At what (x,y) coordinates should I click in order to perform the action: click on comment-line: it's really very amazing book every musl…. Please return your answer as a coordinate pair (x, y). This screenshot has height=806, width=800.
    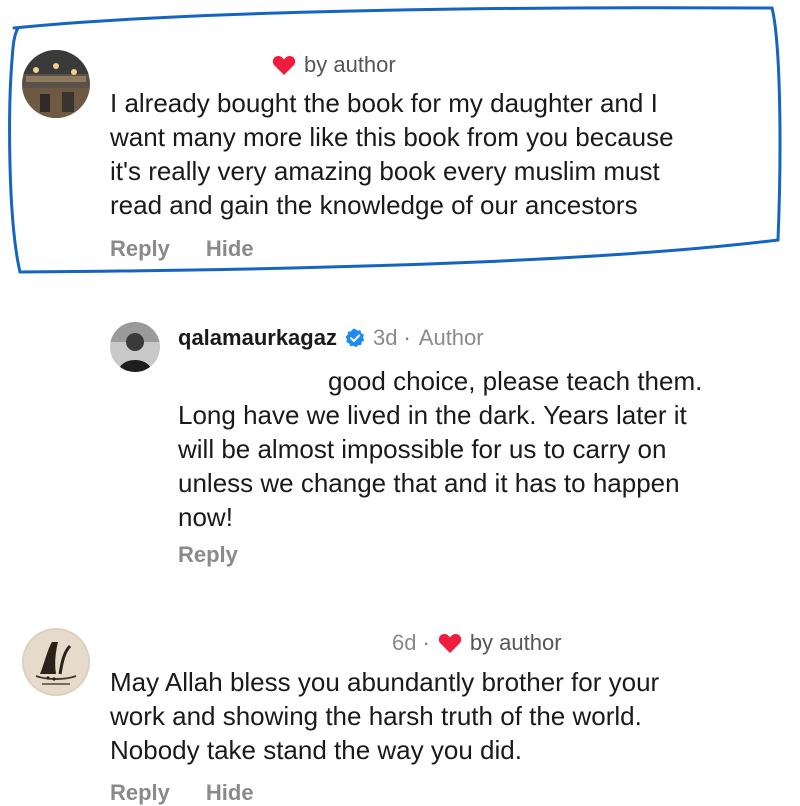
    Looking at the image, I should click on (385, 171).